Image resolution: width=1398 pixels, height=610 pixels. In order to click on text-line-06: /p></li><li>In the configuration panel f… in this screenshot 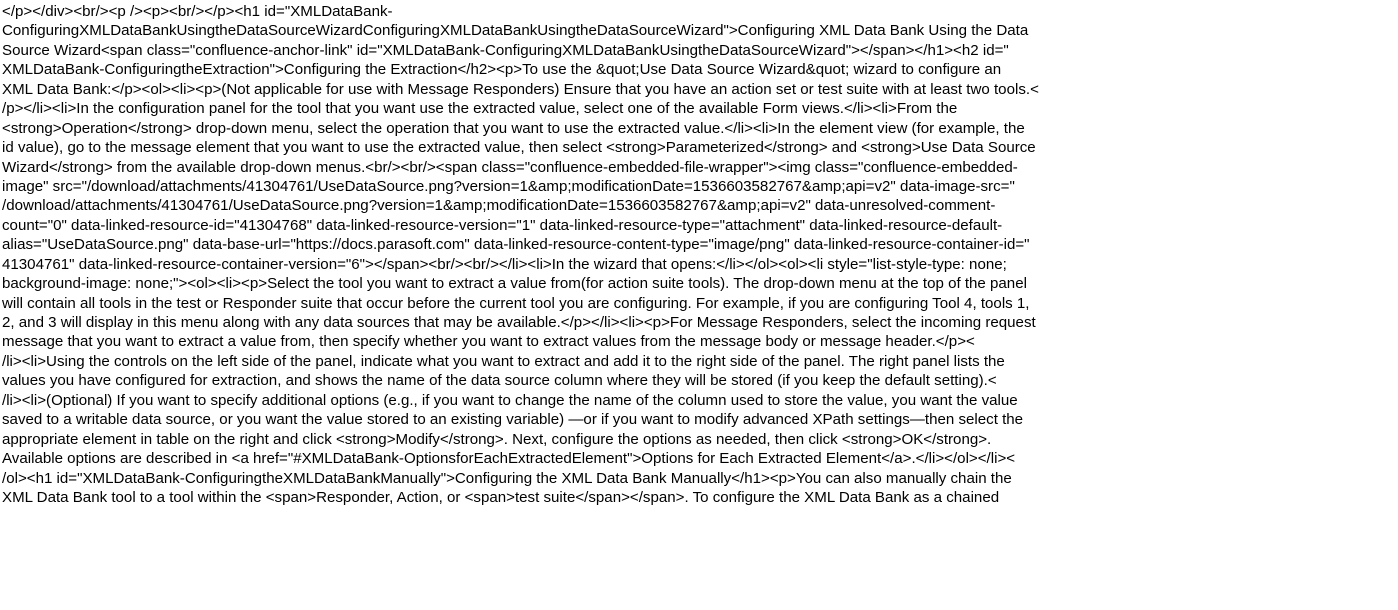, I will do `click(480, 109)`.